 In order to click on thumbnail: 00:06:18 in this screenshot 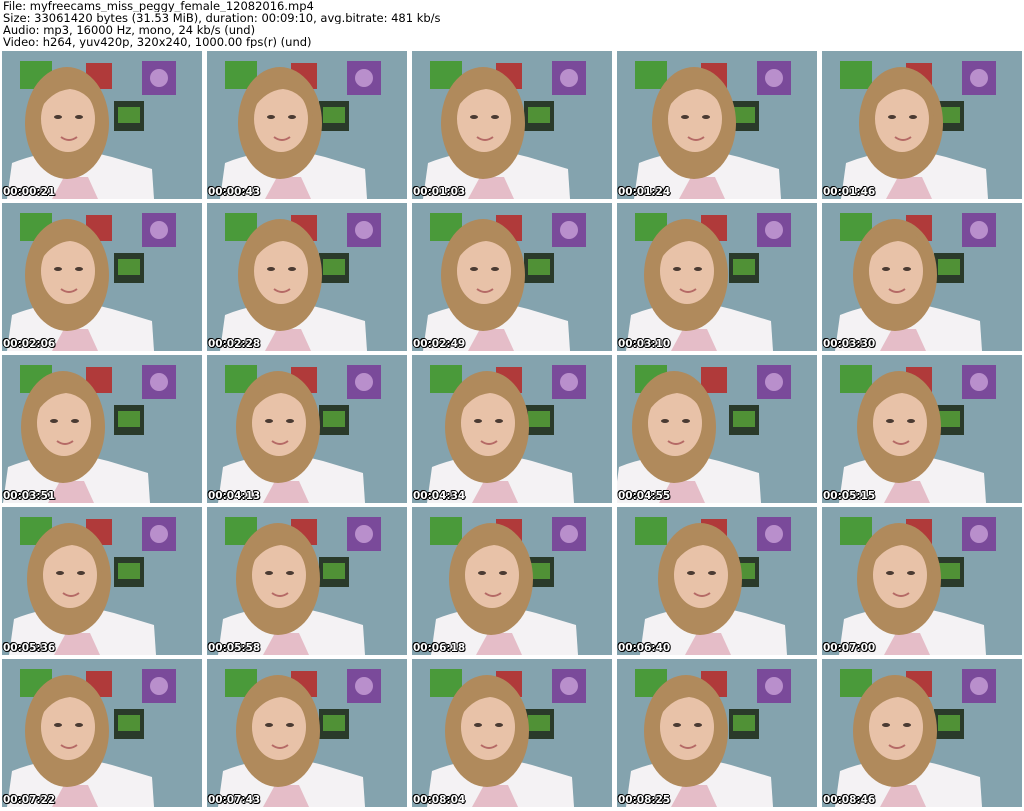, I will do `click(512, 581)`.